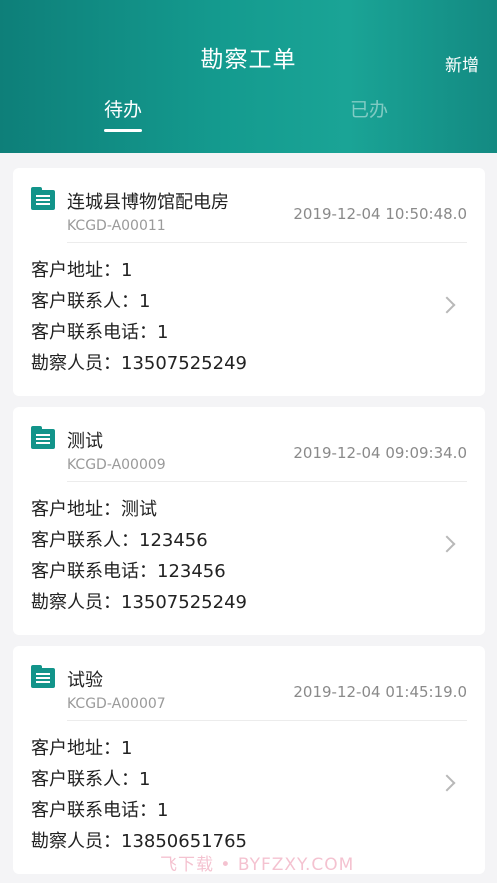  Describe the element at coordinates (123, 108) in the screenshot. I see `tab-pending: 待办` at that location.